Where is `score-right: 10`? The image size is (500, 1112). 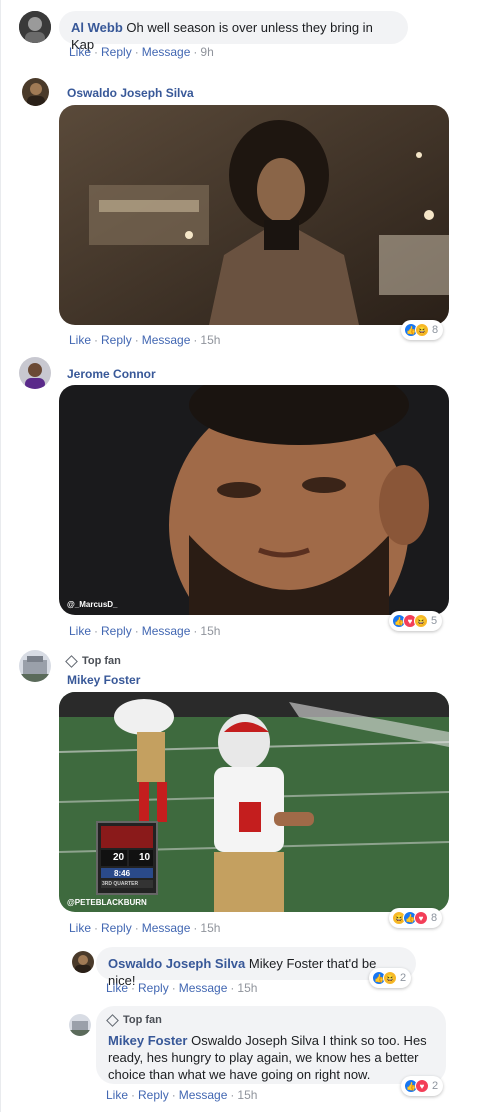 score-right: 10 is located at coordinates (145, 857).